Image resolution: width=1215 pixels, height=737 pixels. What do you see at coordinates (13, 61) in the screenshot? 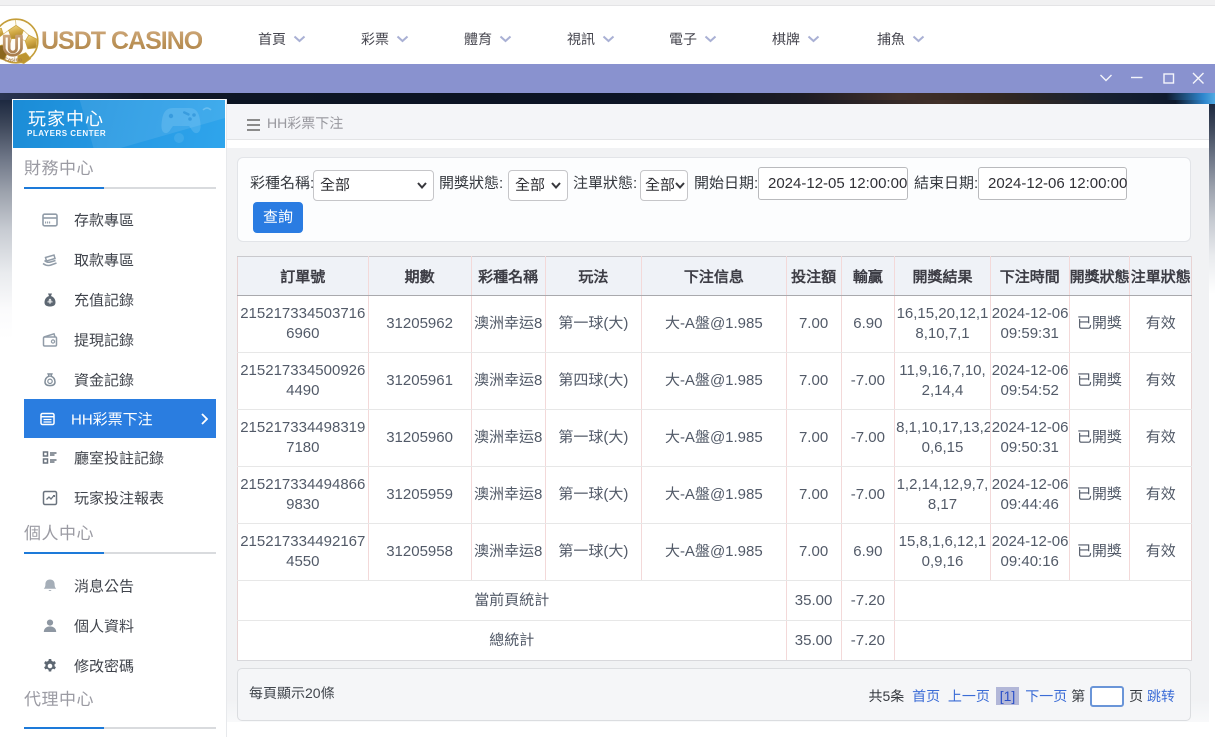
I see `svg-text: Casino` at bounding box center [13, 61].